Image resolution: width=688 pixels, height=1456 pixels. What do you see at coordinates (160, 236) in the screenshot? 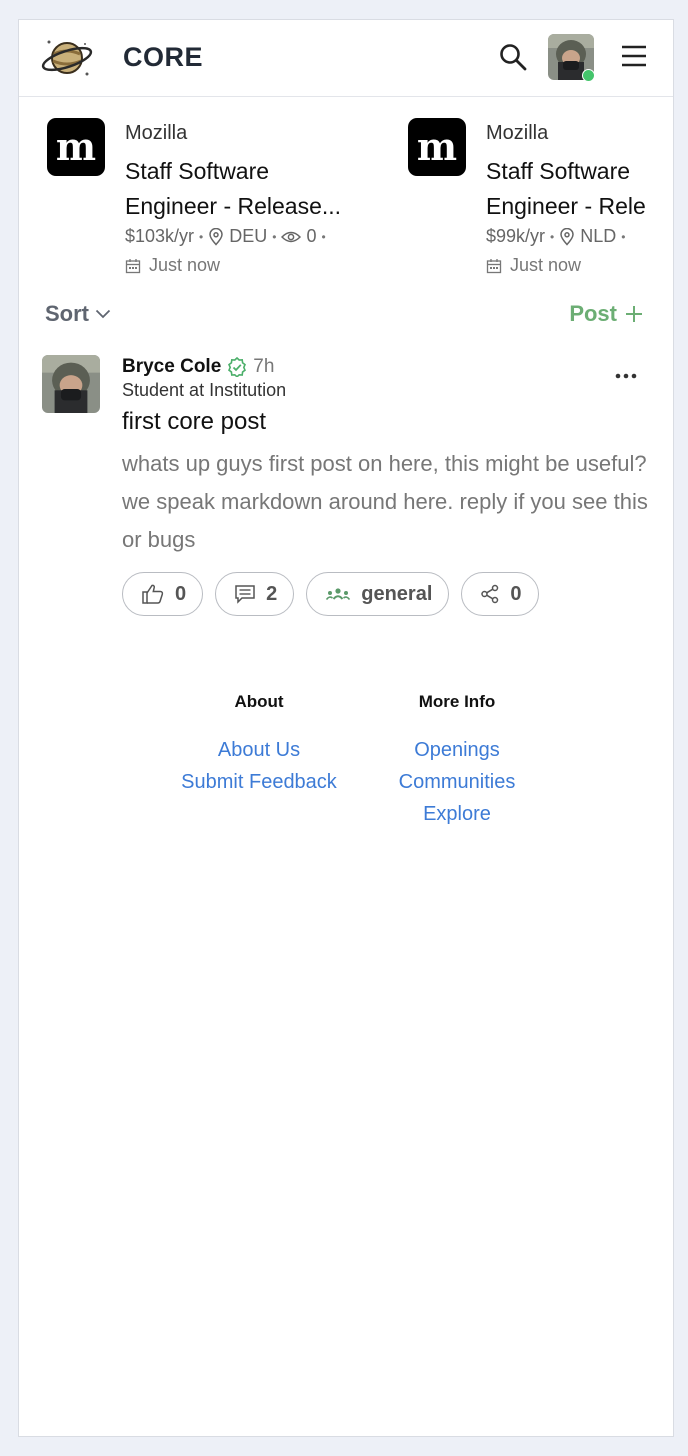
I see `job-salary: $103k/yr` at bounding box center [160, 236].